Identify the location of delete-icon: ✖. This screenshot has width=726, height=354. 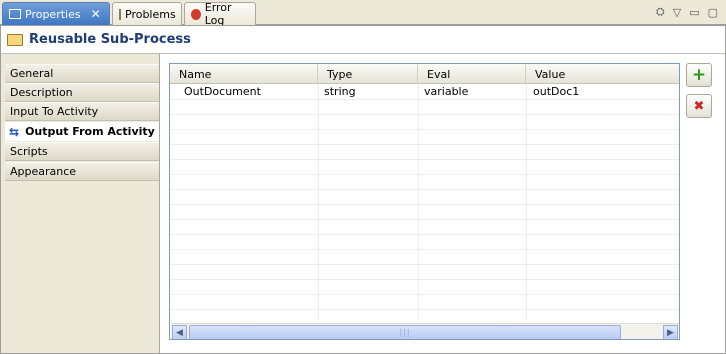
(699, 106).